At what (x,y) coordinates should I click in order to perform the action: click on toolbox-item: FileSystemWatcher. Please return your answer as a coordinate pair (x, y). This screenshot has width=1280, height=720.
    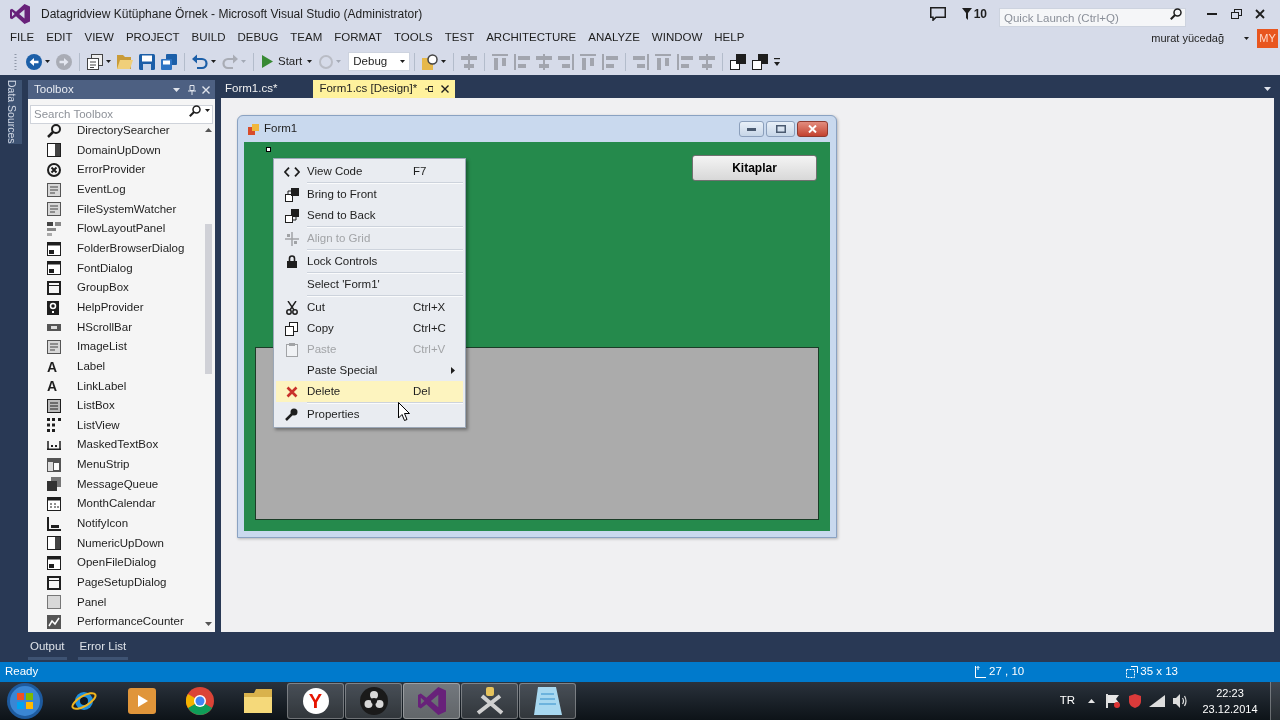
    Looking at the image, I should click on (115, 209).